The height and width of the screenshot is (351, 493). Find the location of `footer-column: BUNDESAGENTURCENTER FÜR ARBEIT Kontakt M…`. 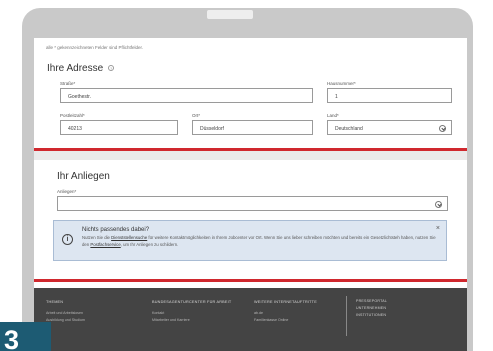

footer-column: BUNDESAGENTURCENTER FÜR ARBEIT Kontakt M… is located at coordinates (191, 311).